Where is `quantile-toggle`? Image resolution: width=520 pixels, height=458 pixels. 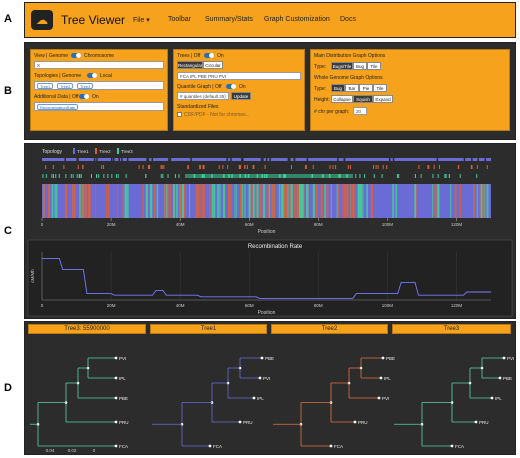
quantile-toggle is located at coordinates (231, 86).